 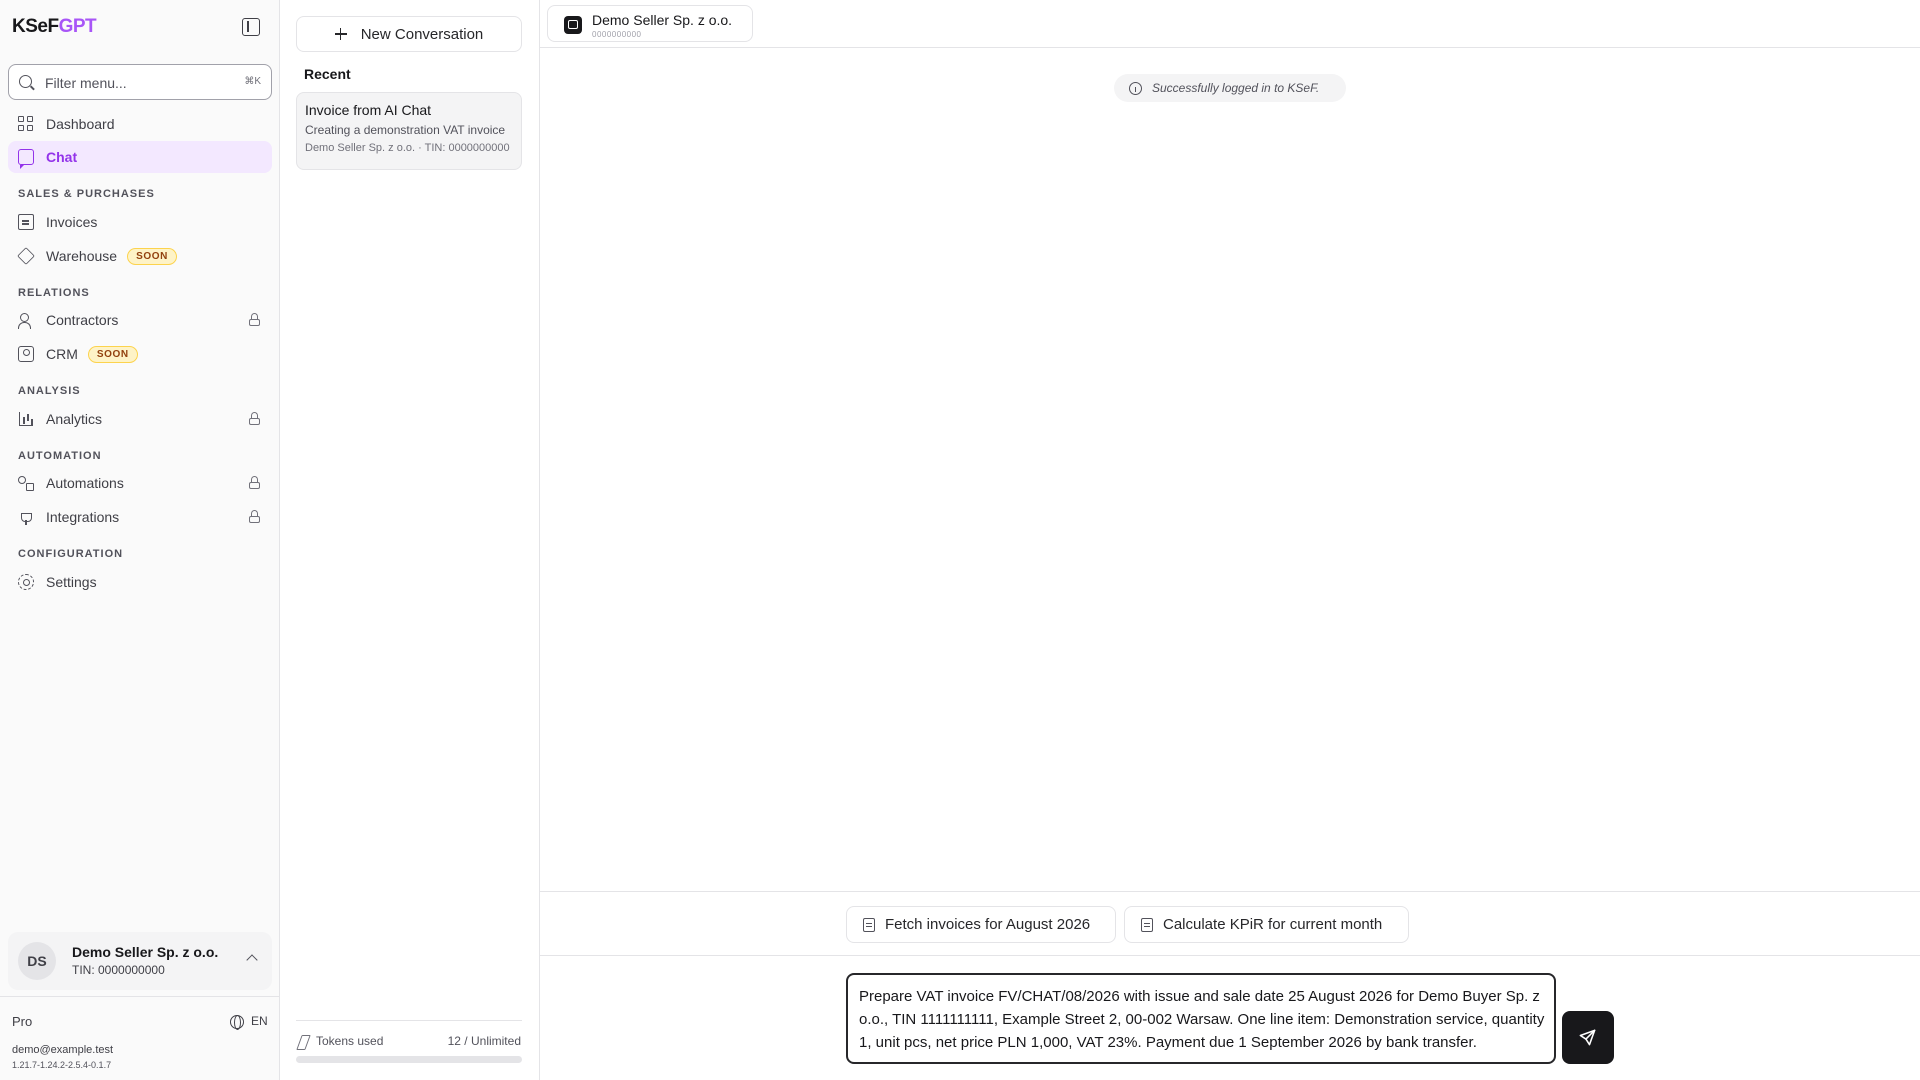 I want to click on sidebar-item-dashboard: Dashboard, so click(x=140, y=124).